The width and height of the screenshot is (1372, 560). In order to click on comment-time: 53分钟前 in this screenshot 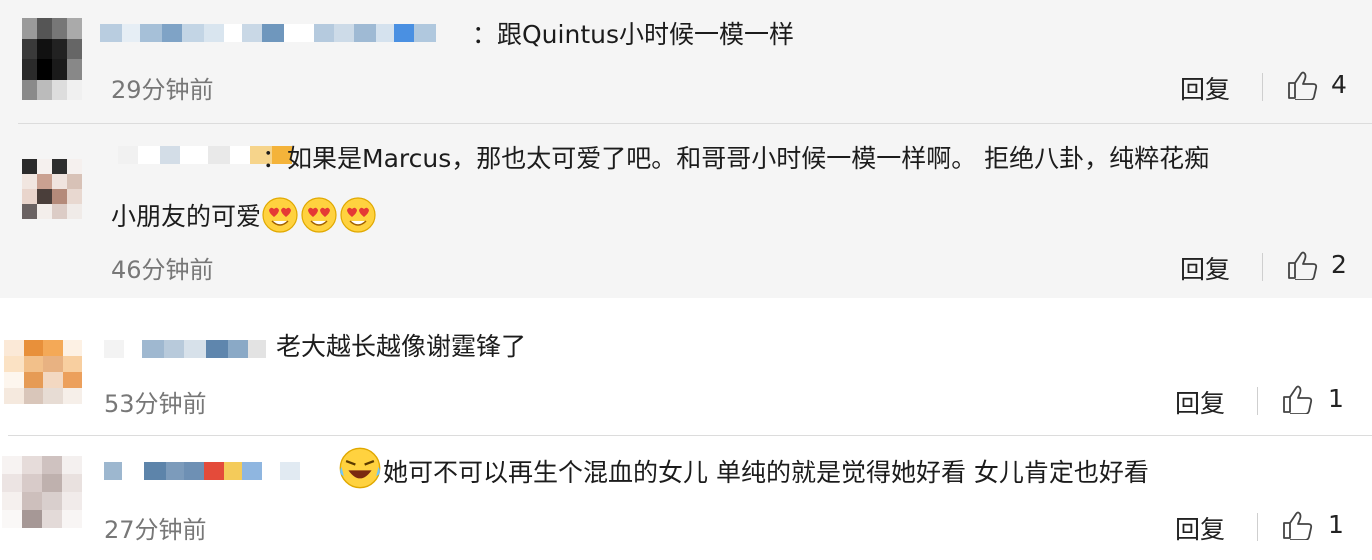, I will do `click(155, 404)`.